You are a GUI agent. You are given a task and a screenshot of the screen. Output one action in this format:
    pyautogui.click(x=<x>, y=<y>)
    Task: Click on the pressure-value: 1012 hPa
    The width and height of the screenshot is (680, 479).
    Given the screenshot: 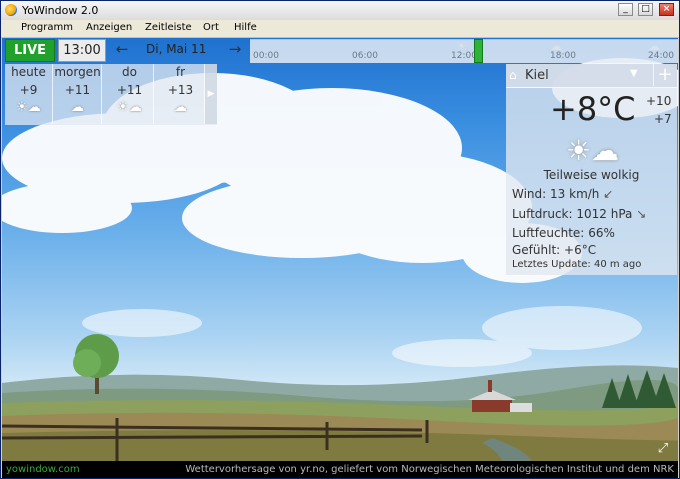 What is the action you would take?
    pyautogui.click(x=604, y=214)
    